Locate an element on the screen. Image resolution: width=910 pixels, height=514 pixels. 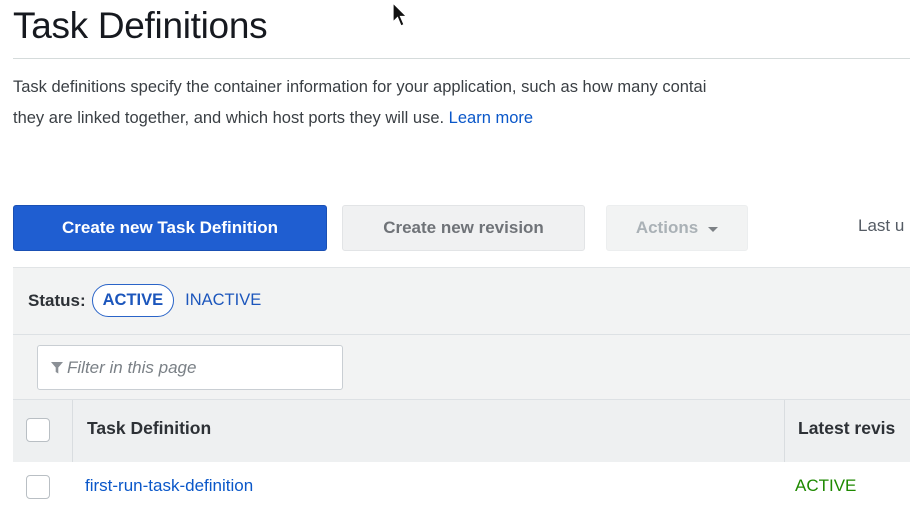
caret-down-icon is located at coordinates (713, 229).